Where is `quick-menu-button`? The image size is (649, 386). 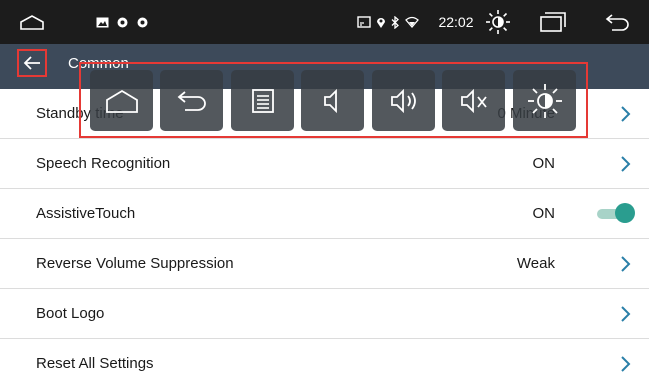 quick-menu-button is located at coordinates (262, 100).